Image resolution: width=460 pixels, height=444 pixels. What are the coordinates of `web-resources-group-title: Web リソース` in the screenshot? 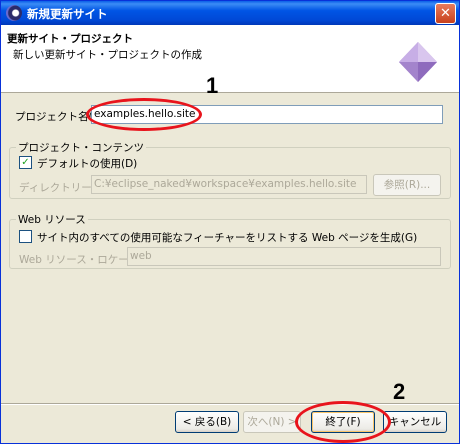 It's located at (52, 219).